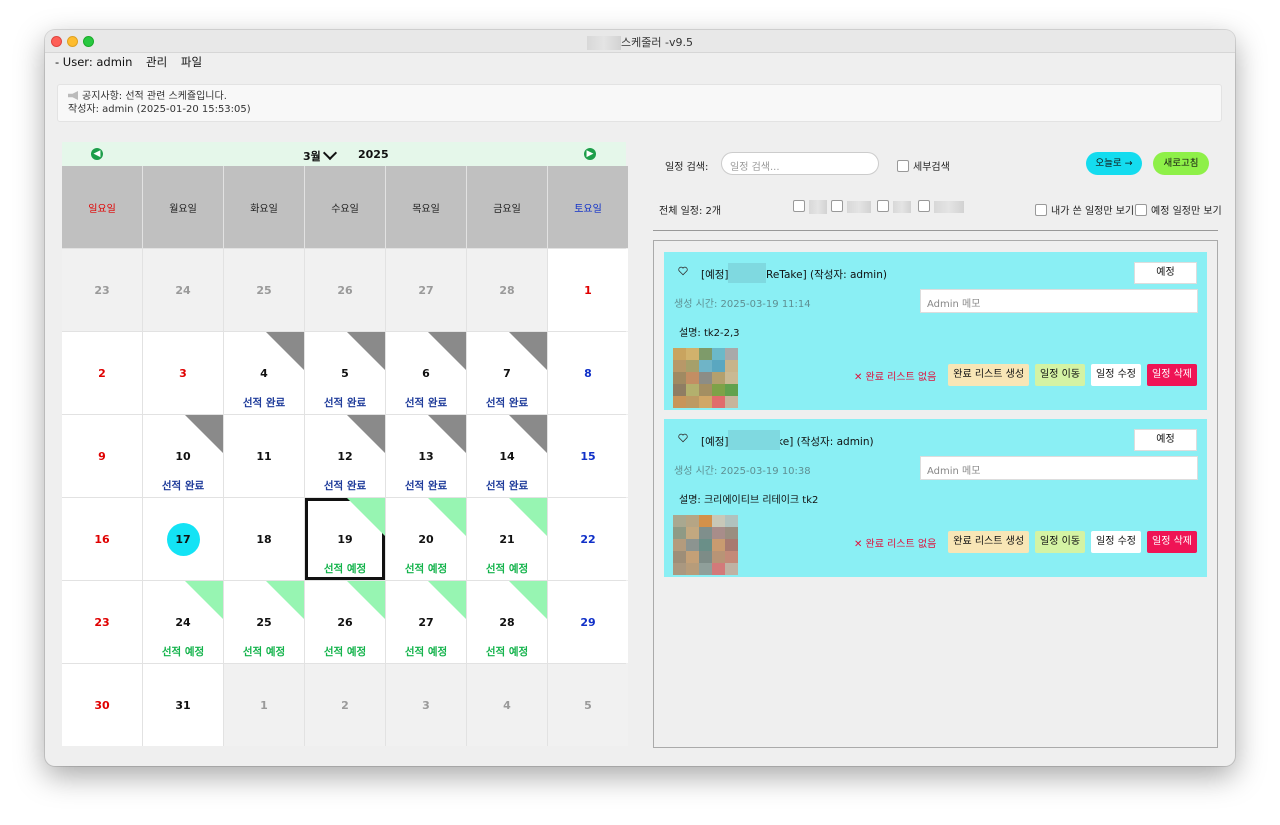  Describe the element at coordinates (507, 373) in the screenshot. I see `day-cell: 7 선적 완료` at that location.